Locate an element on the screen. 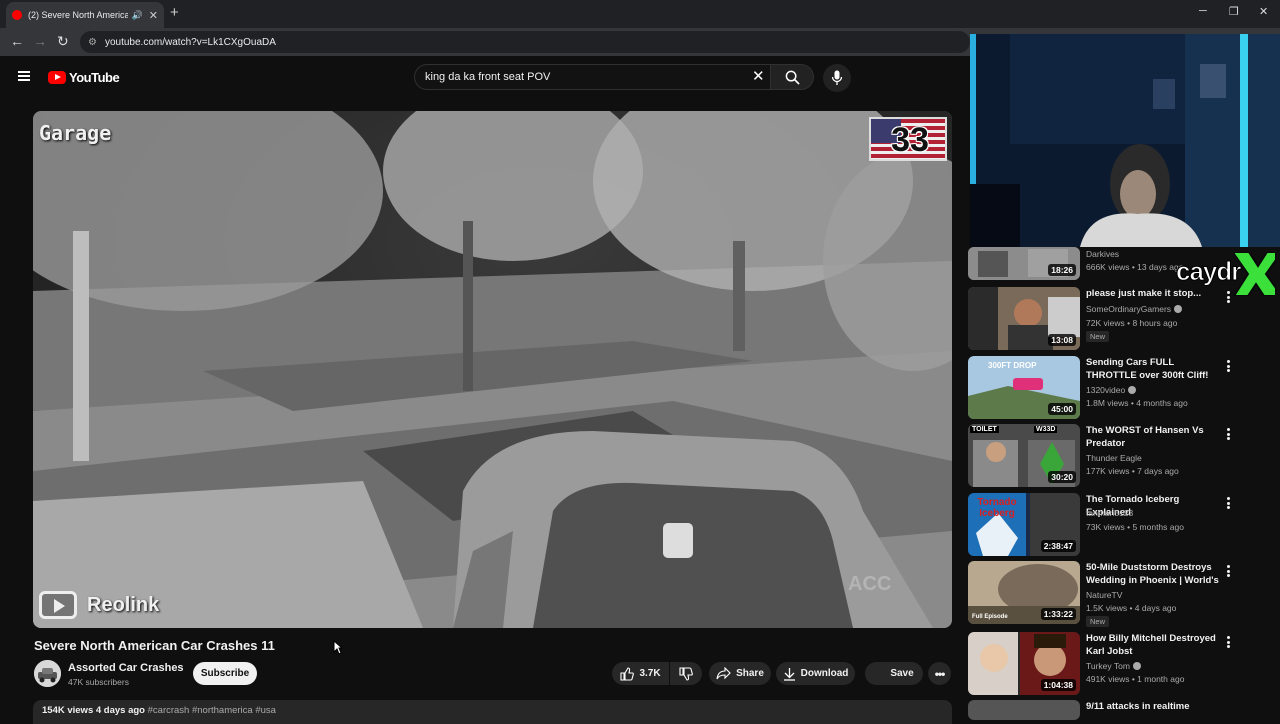 This screenshot has height=724, width=1280. avatar-car-icon is located at coordinates (47, 673).